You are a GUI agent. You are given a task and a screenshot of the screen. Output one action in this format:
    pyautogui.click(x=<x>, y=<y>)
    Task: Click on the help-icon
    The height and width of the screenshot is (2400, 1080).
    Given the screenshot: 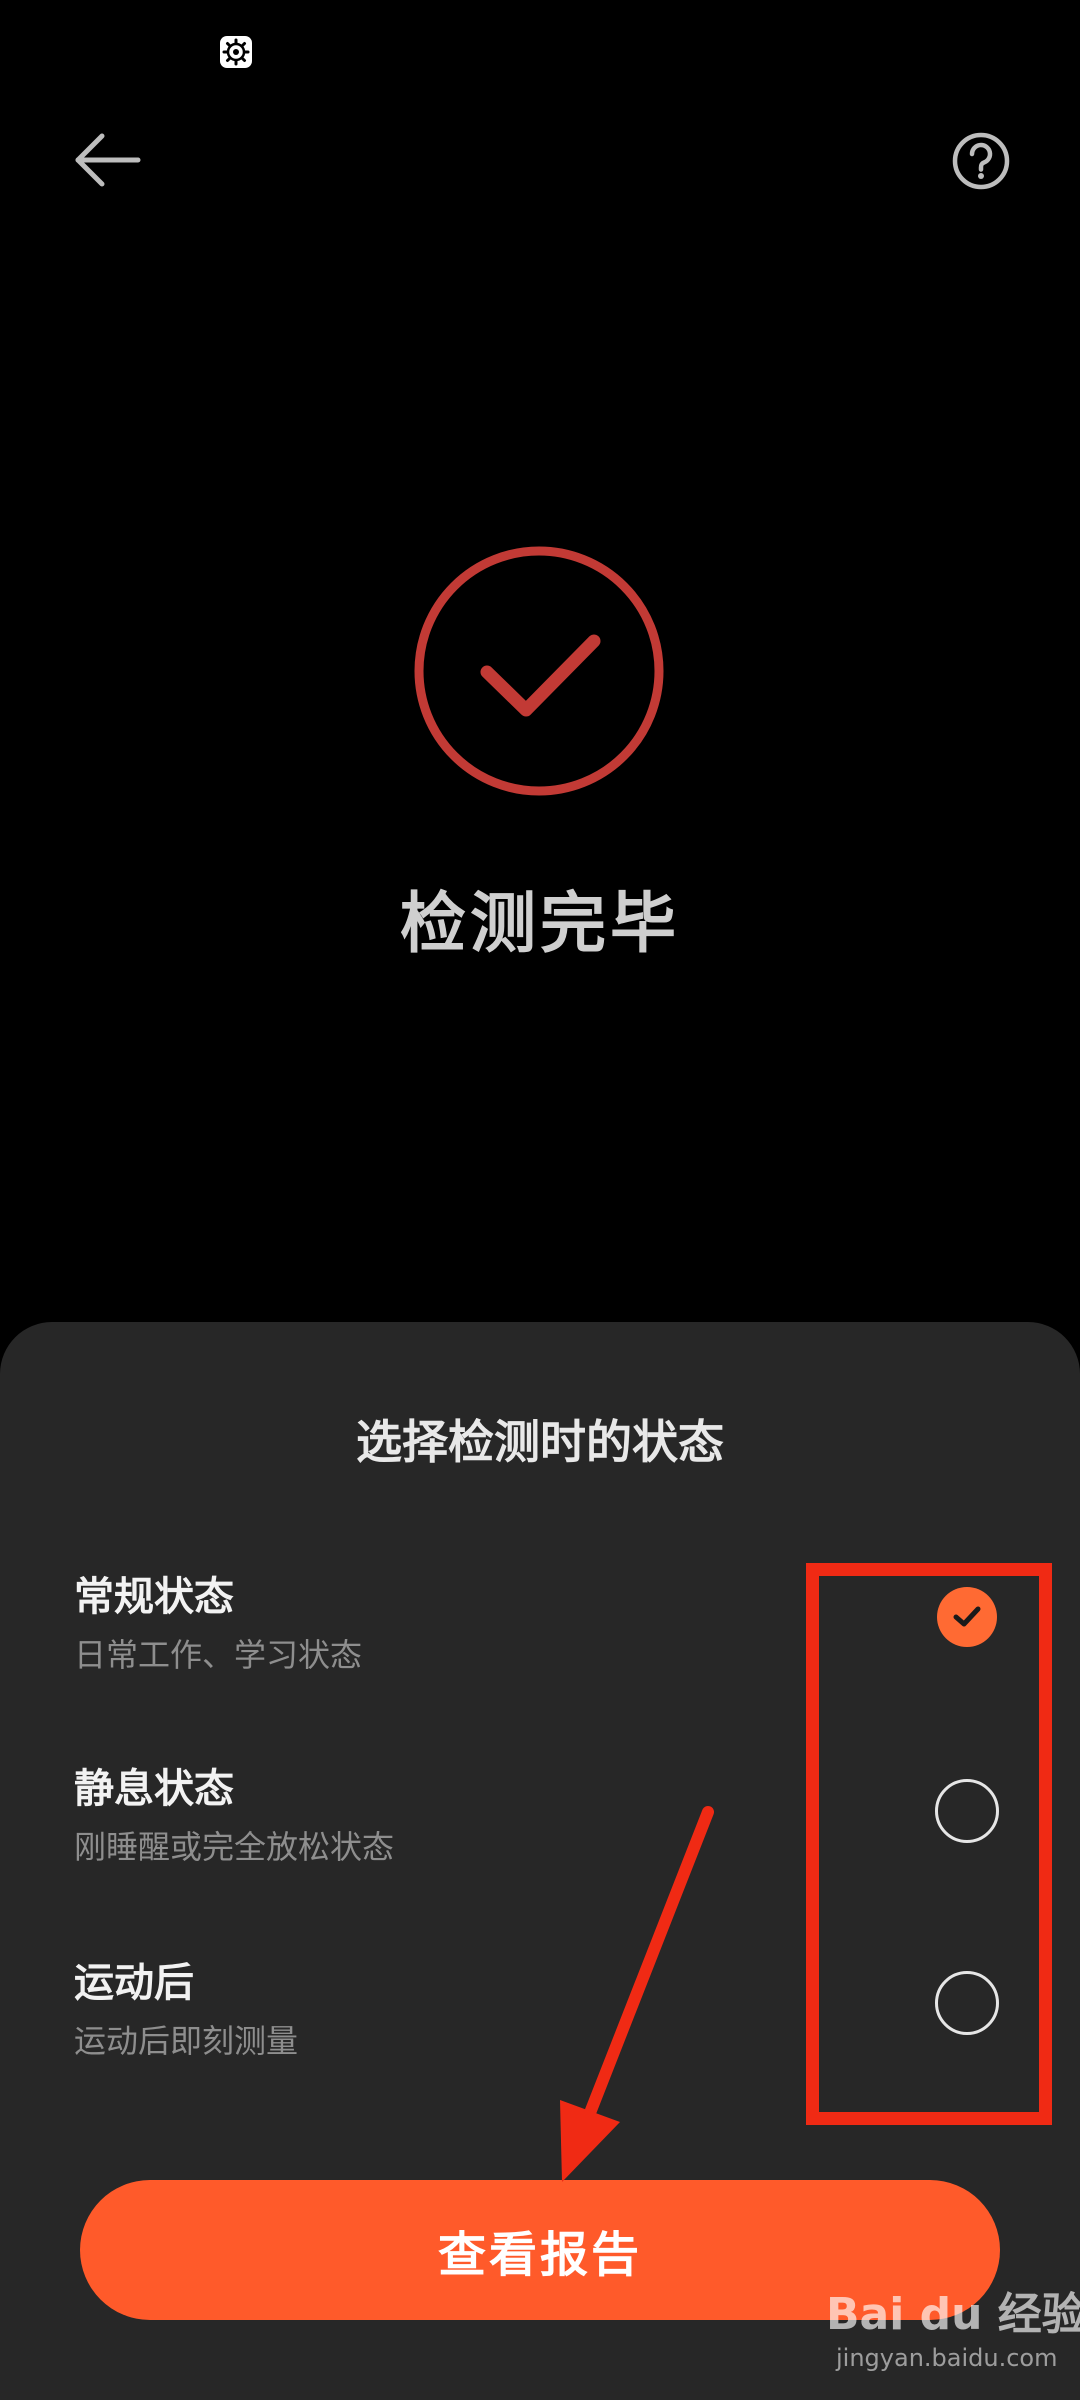 What is the action you would take?
    pyautogui.click(x=981, y=161)
    